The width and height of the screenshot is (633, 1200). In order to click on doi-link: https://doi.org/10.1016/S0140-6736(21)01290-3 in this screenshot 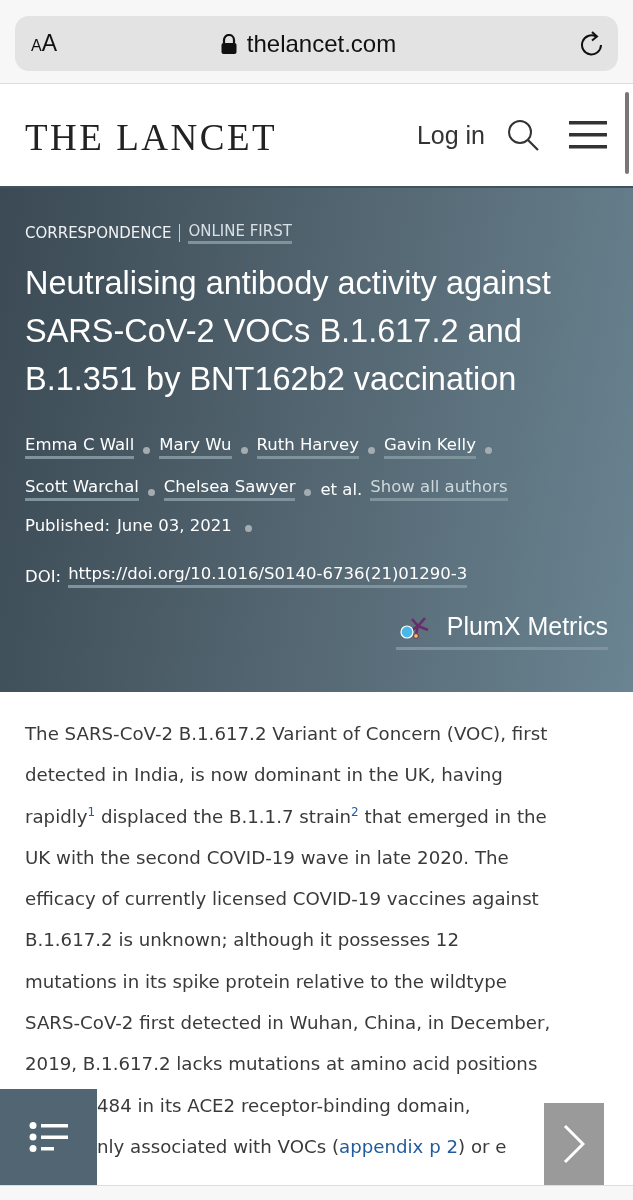, I will do `click(268, 576)`.